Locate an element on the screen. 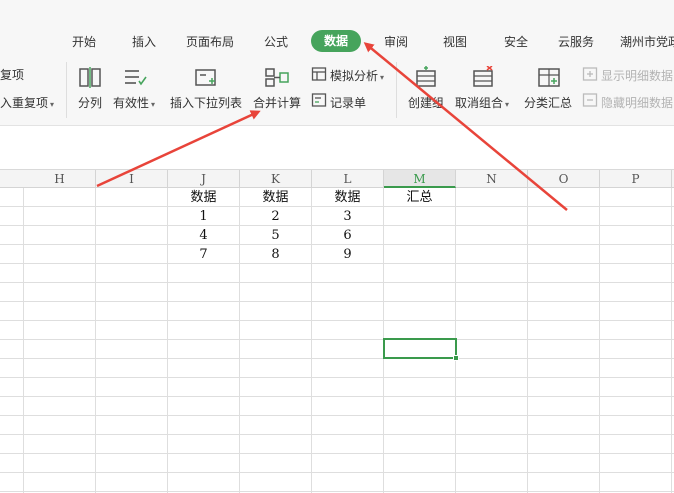 Image resolution: width=674 pixels, height=493 pixels. show-detail-label: 显示明细数据 is located at coordinates (637, 76).